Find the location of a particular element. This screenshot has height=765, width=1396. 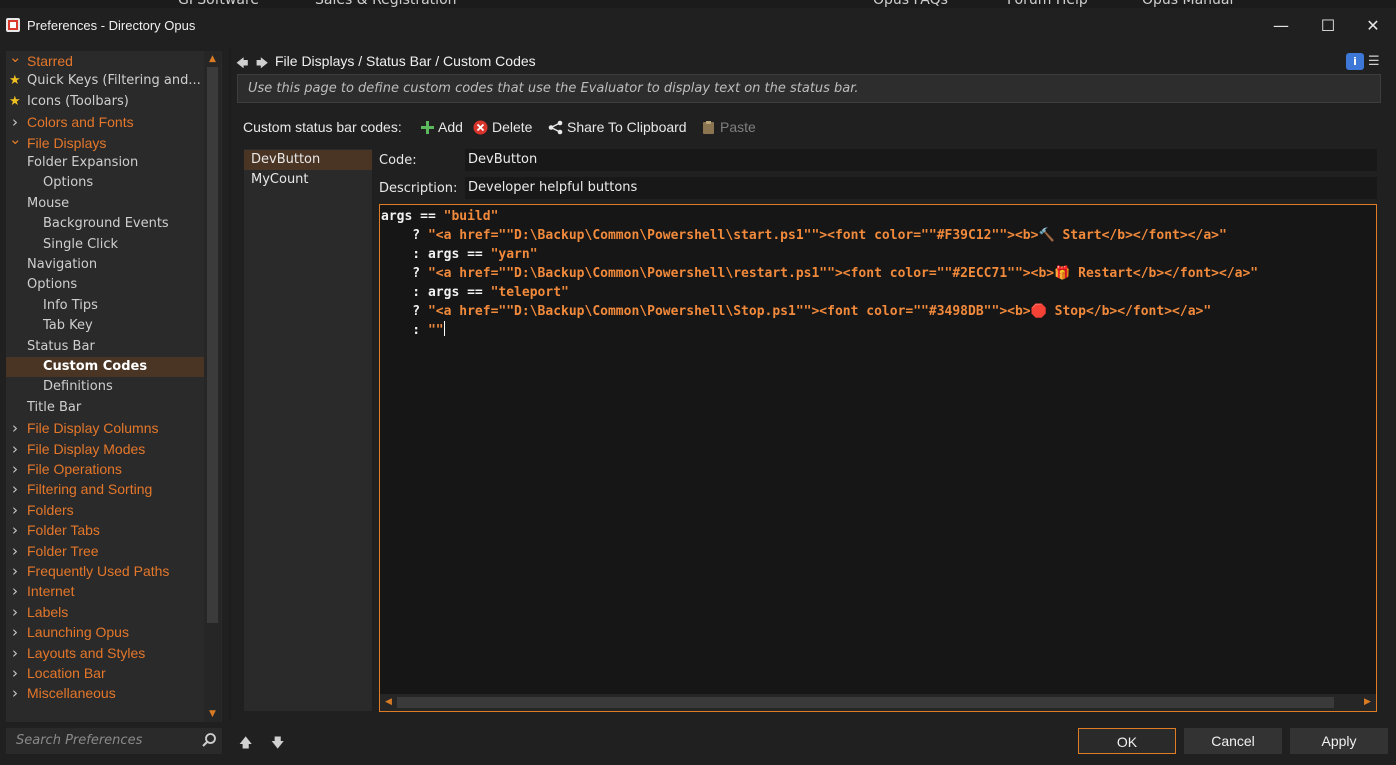

tree-item: Custom Codes is located at coordinates (105, 367).